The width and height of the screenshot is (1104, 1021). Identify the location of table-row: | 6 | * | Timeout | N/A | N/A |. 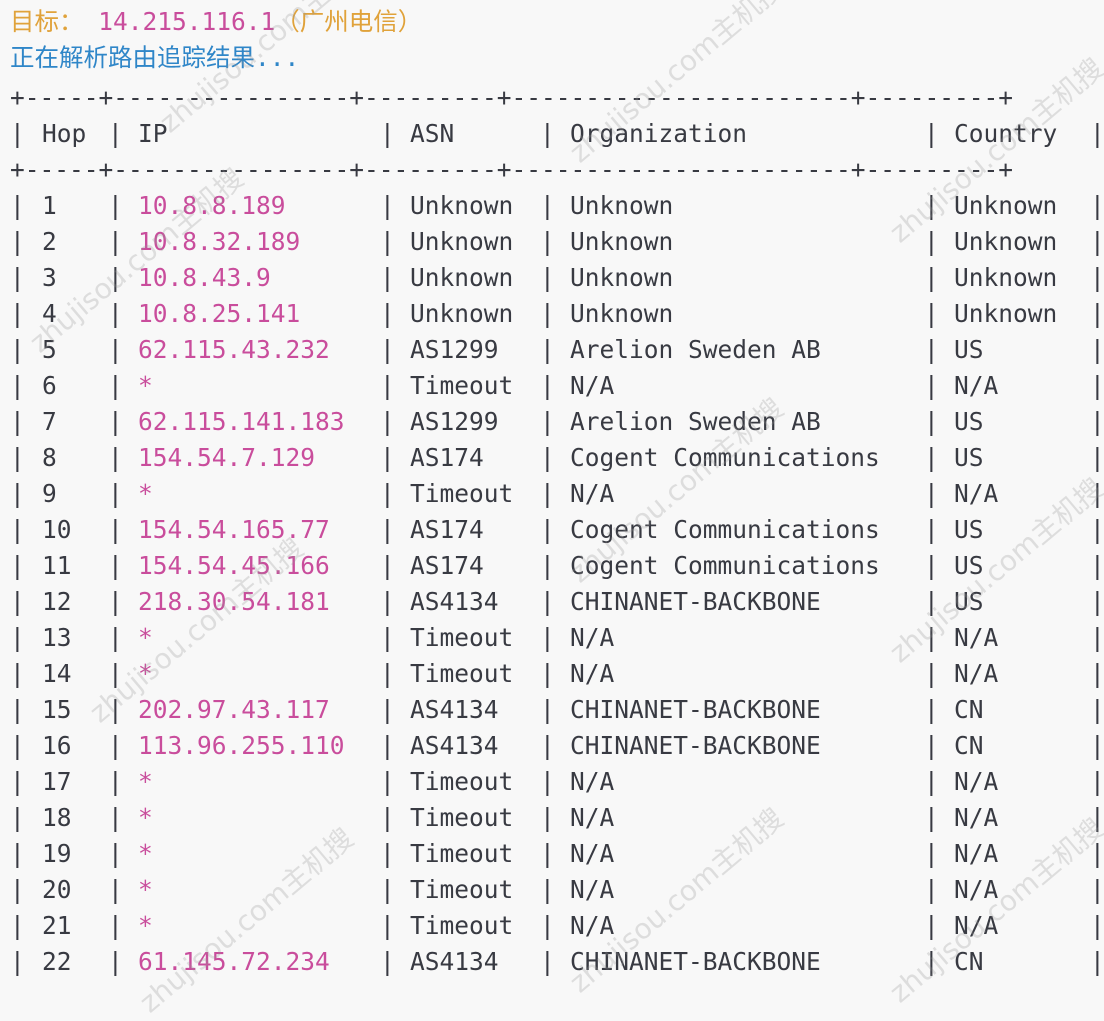
(557, 386).